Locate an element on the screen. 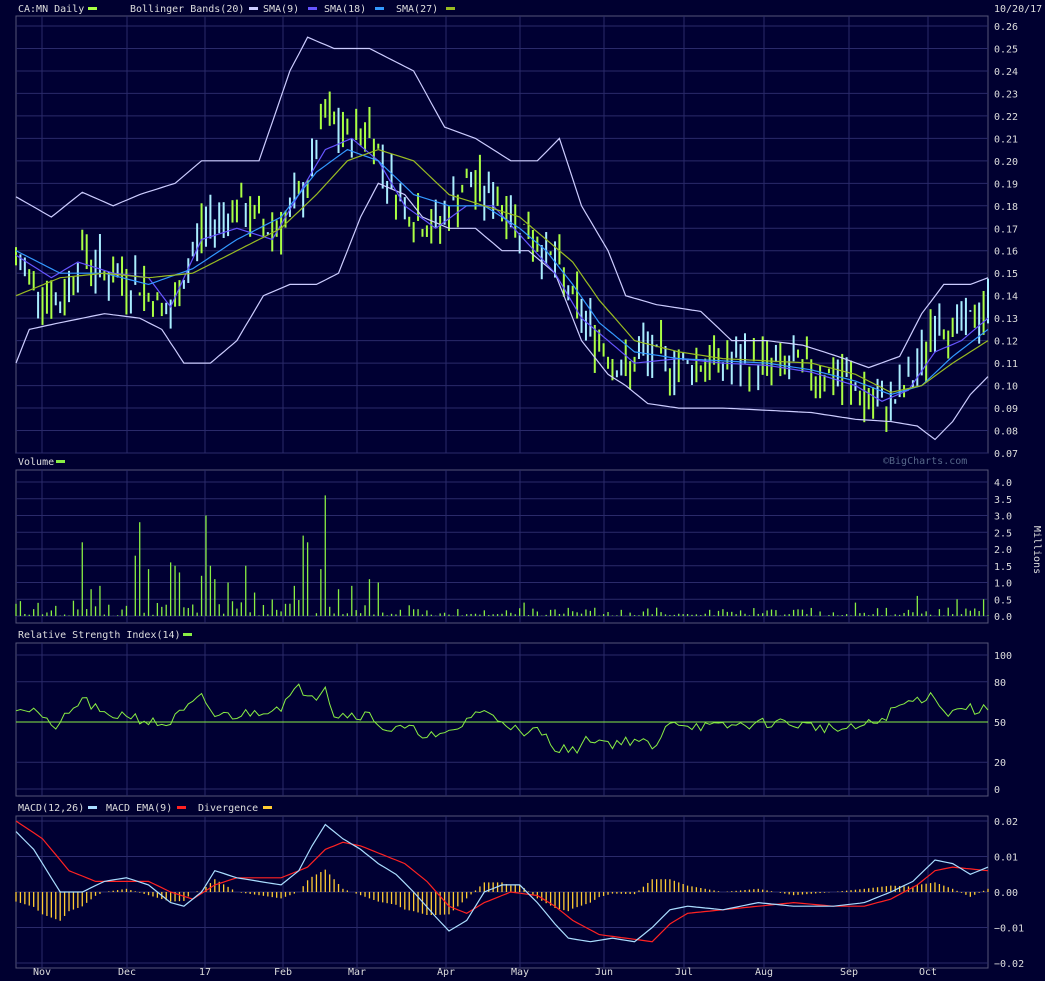 The image size is (1045, 981). price-ytick-label: 0.20 is located at coordinates (1006, 162).